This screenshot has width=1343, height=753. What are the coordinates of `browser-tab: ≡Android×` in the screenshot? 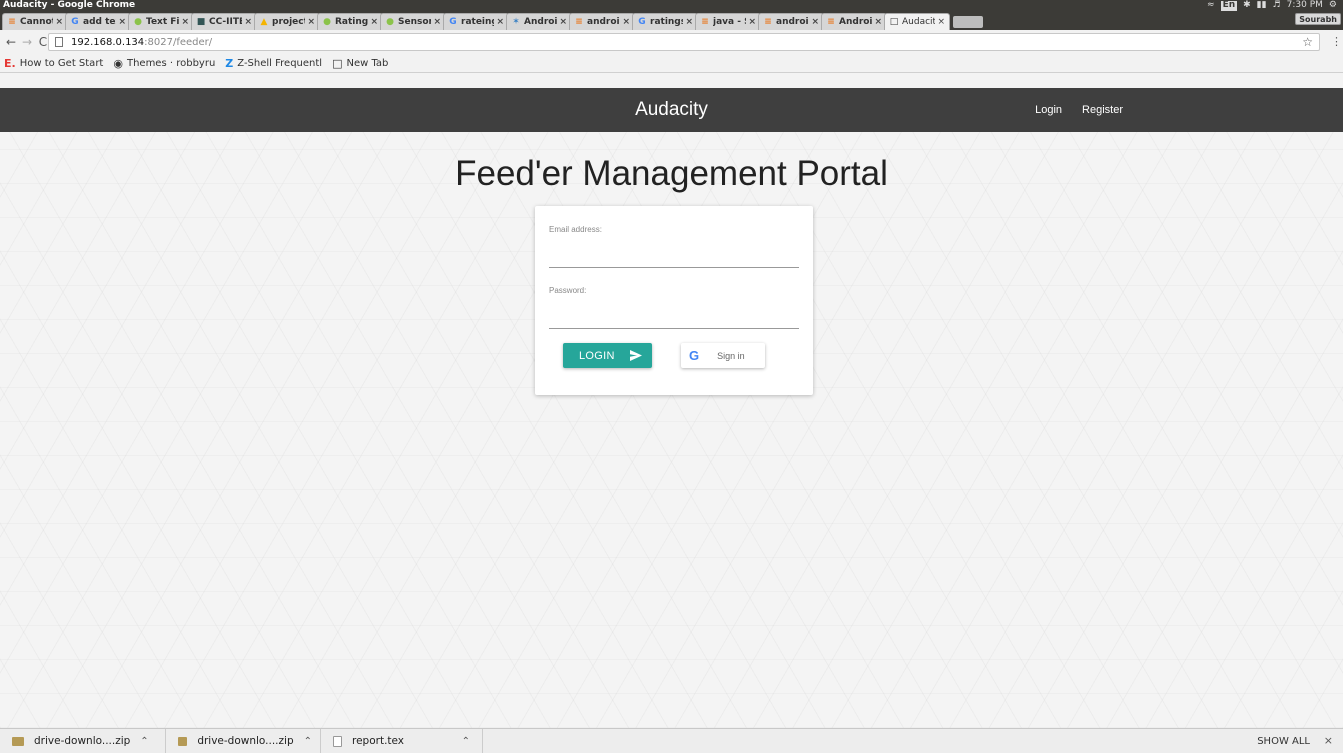 It's located at (854, 21).